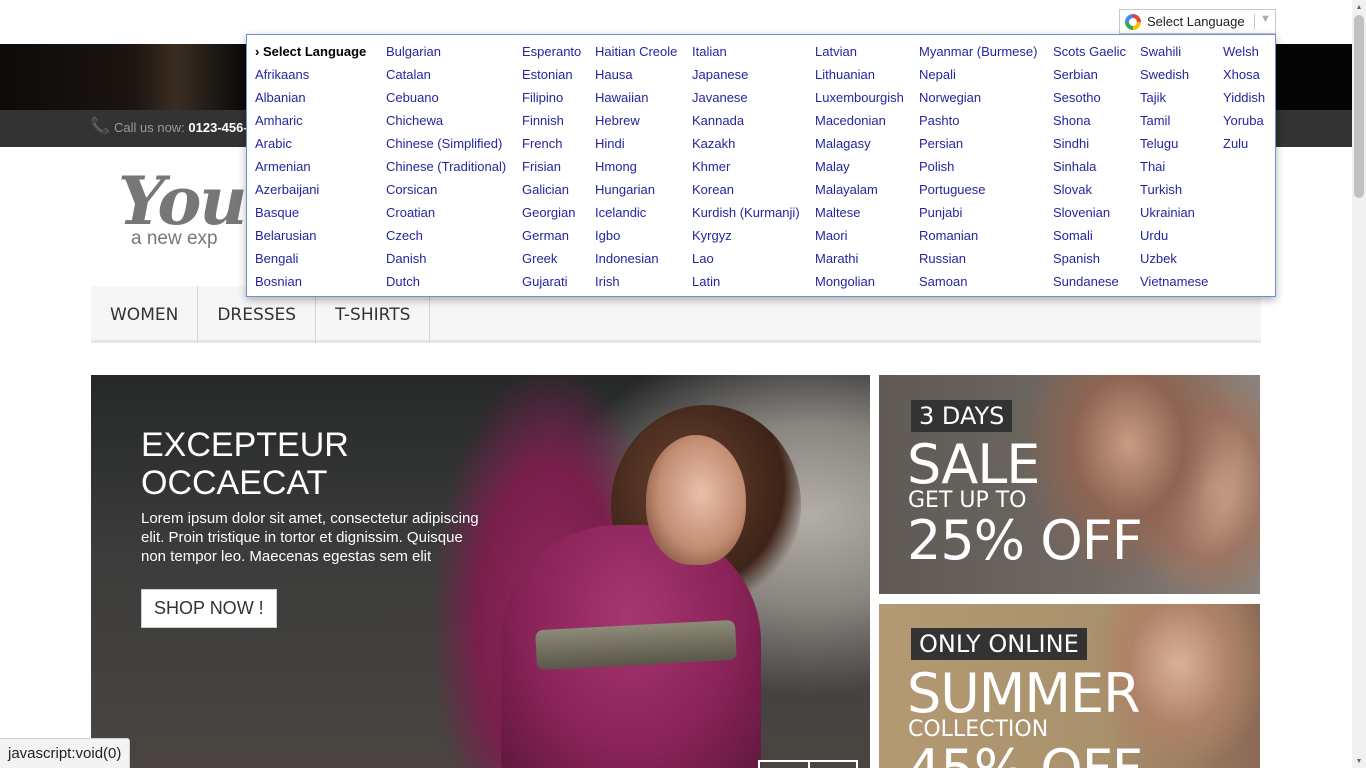 The height and width of the screenshot is (768, 1366). Describe the element at coordinates (446, 189) in the screenshot. I see `language-option: Corsican` at that location.